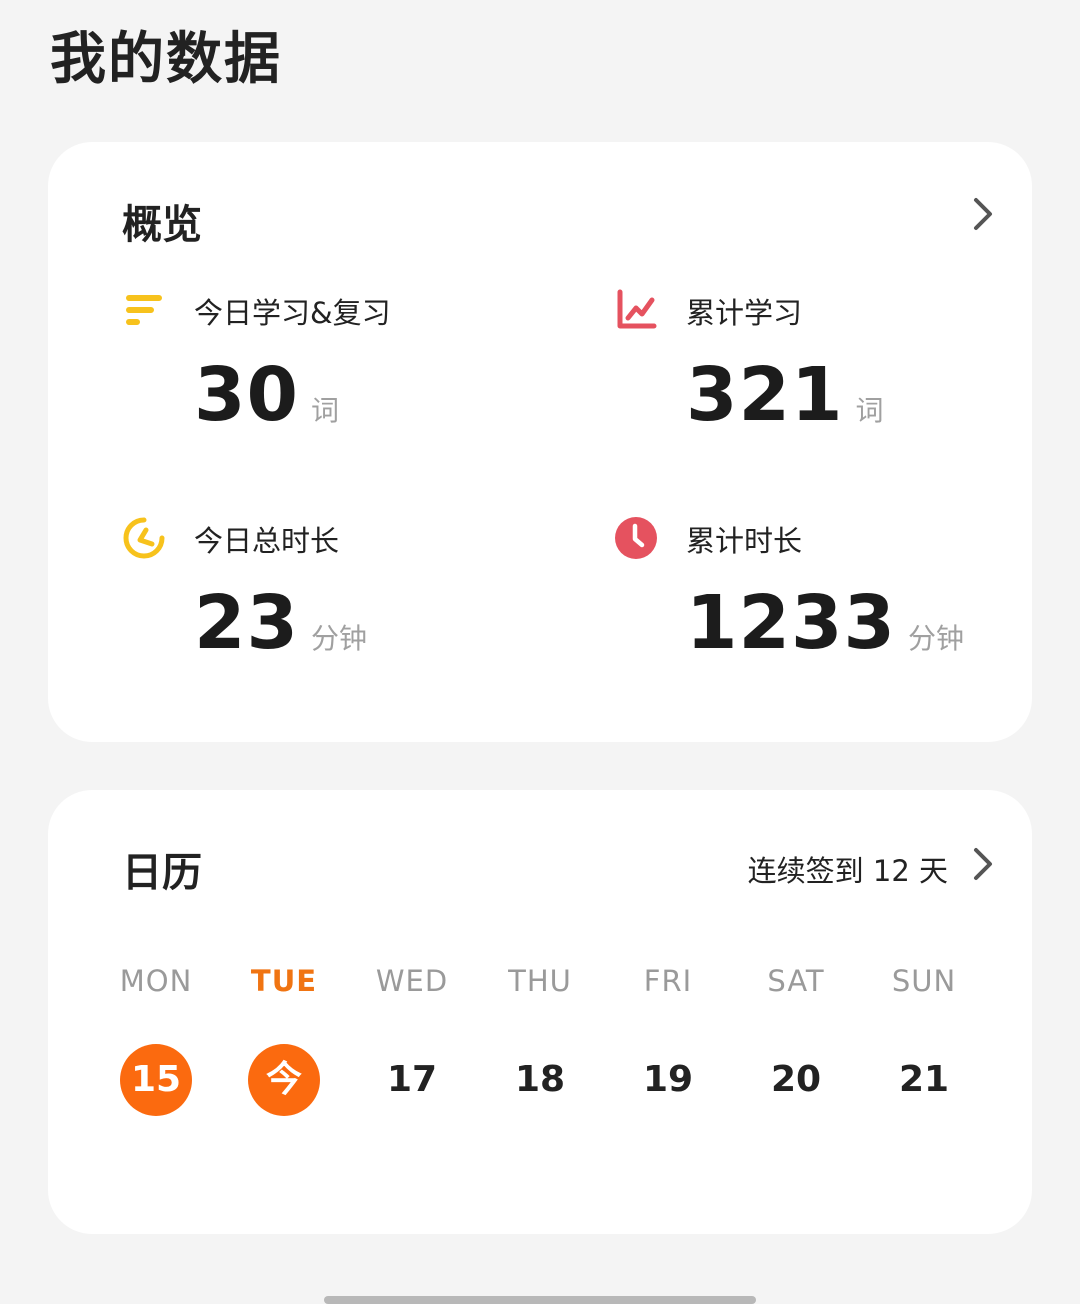 The width and height of the screenshot is (1080, 1304). Describe the element at coordinates (765, 395) in the screenshot. I see `stat-value: 321` at that location.